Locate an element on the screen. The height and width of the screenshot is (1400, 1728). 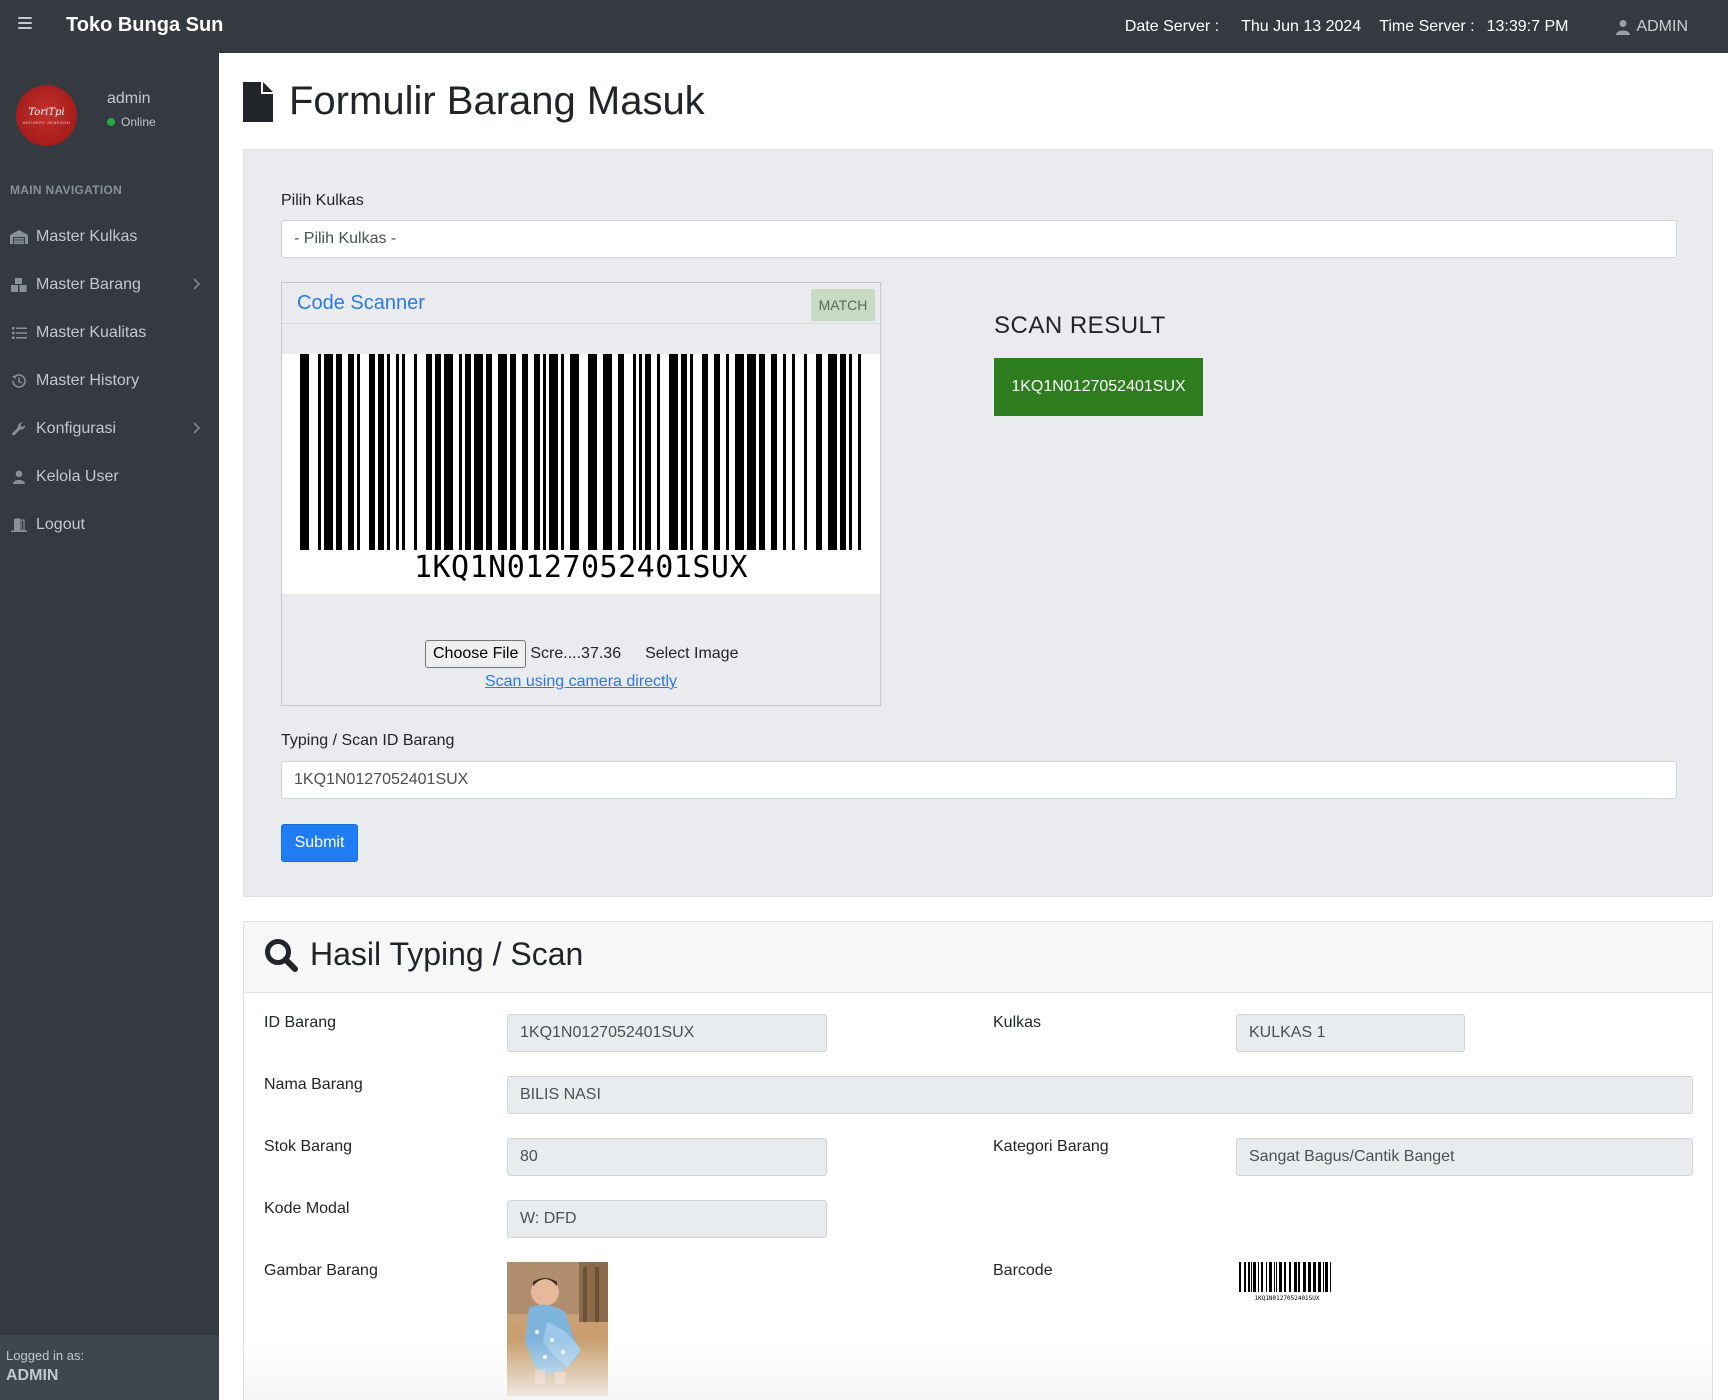
id-barang-input: 1KQ1N0127052401SUX is located at coordinates (979, 780).